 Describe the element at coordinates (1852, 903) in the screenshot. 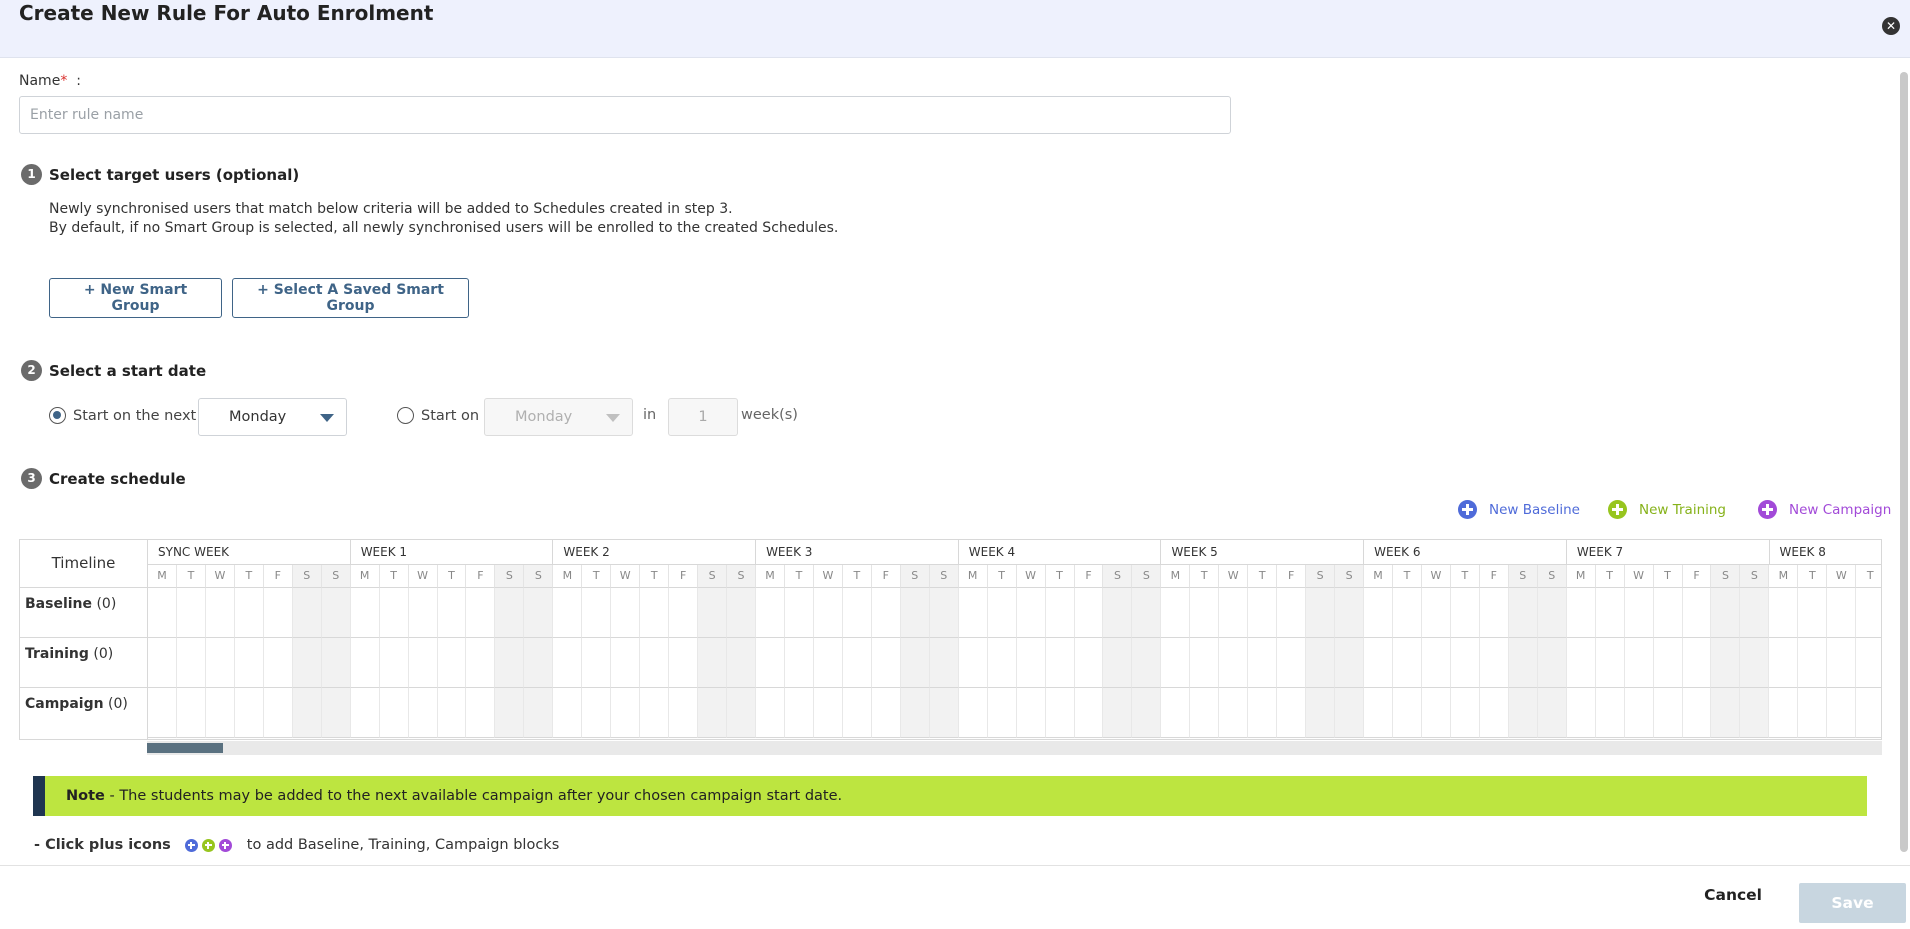

I see `save-button: Save` at that location.